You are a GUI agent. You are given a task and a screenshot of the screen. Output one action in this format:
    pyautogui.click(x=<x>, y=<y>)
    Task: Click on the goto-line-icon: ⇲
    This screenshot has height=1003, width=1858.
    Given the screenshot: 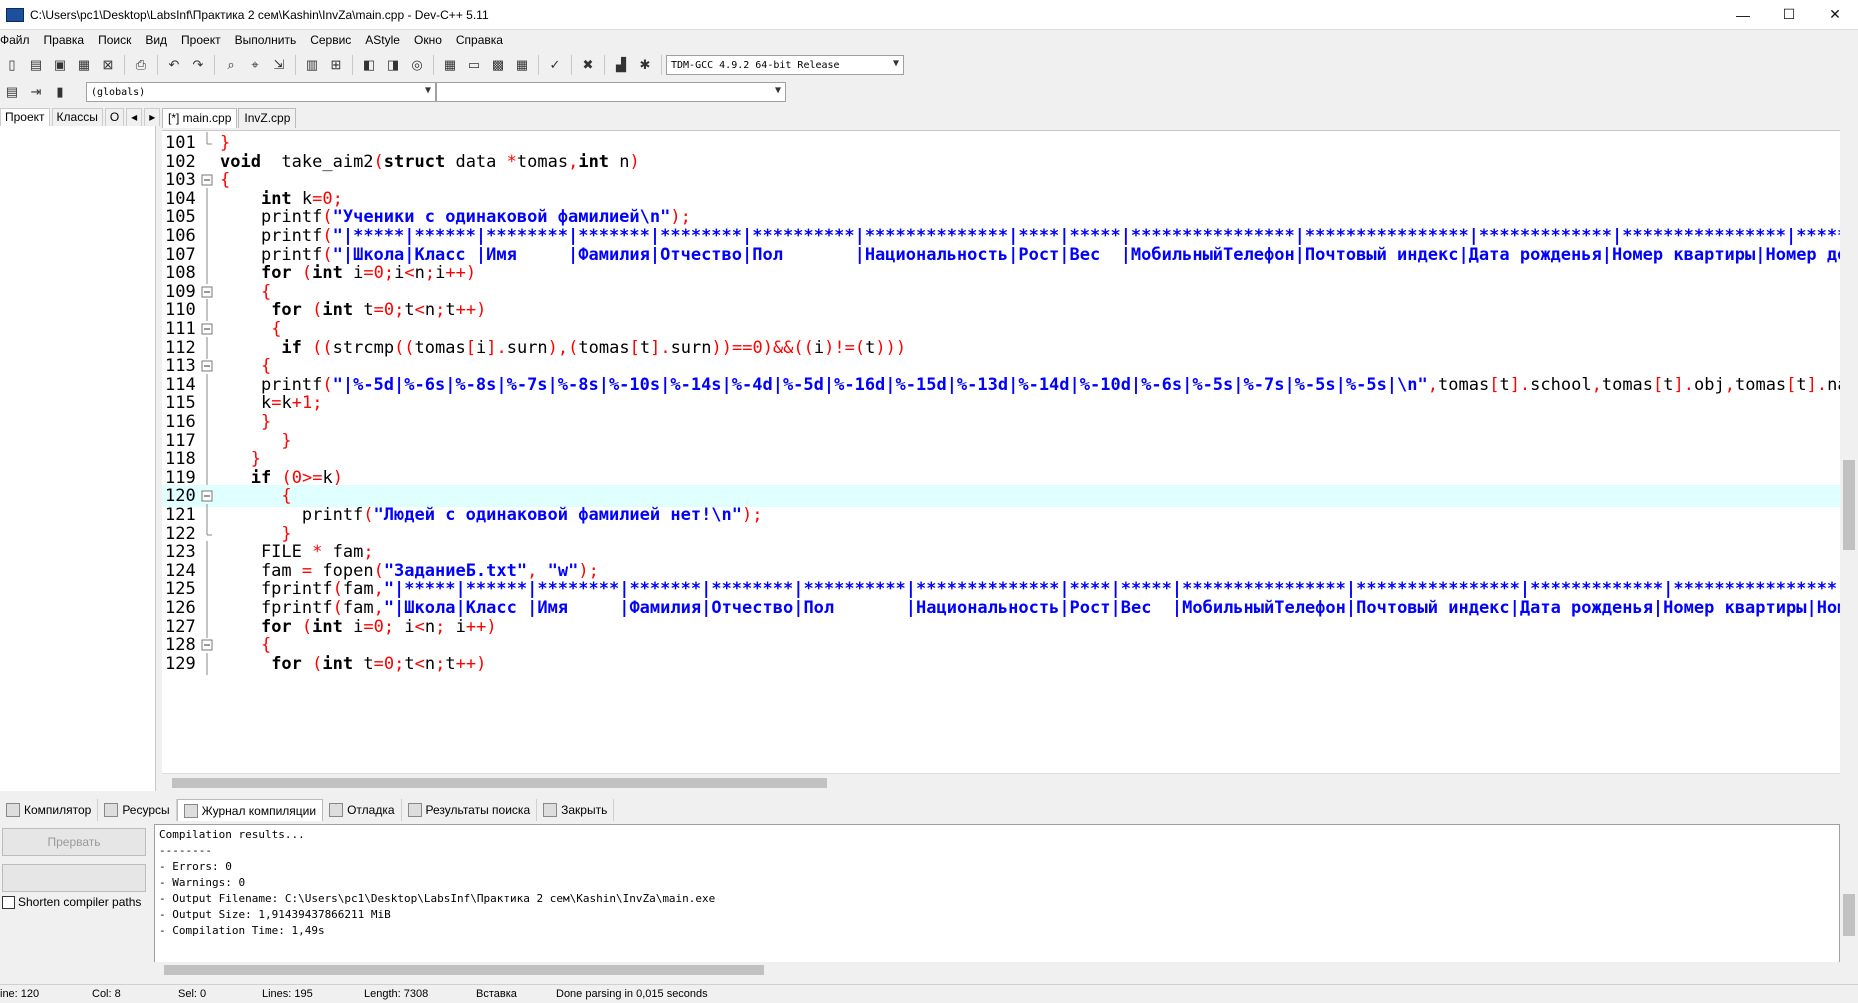 What is the action you would take?
    pyautogui.click(x=279, y=65)
    